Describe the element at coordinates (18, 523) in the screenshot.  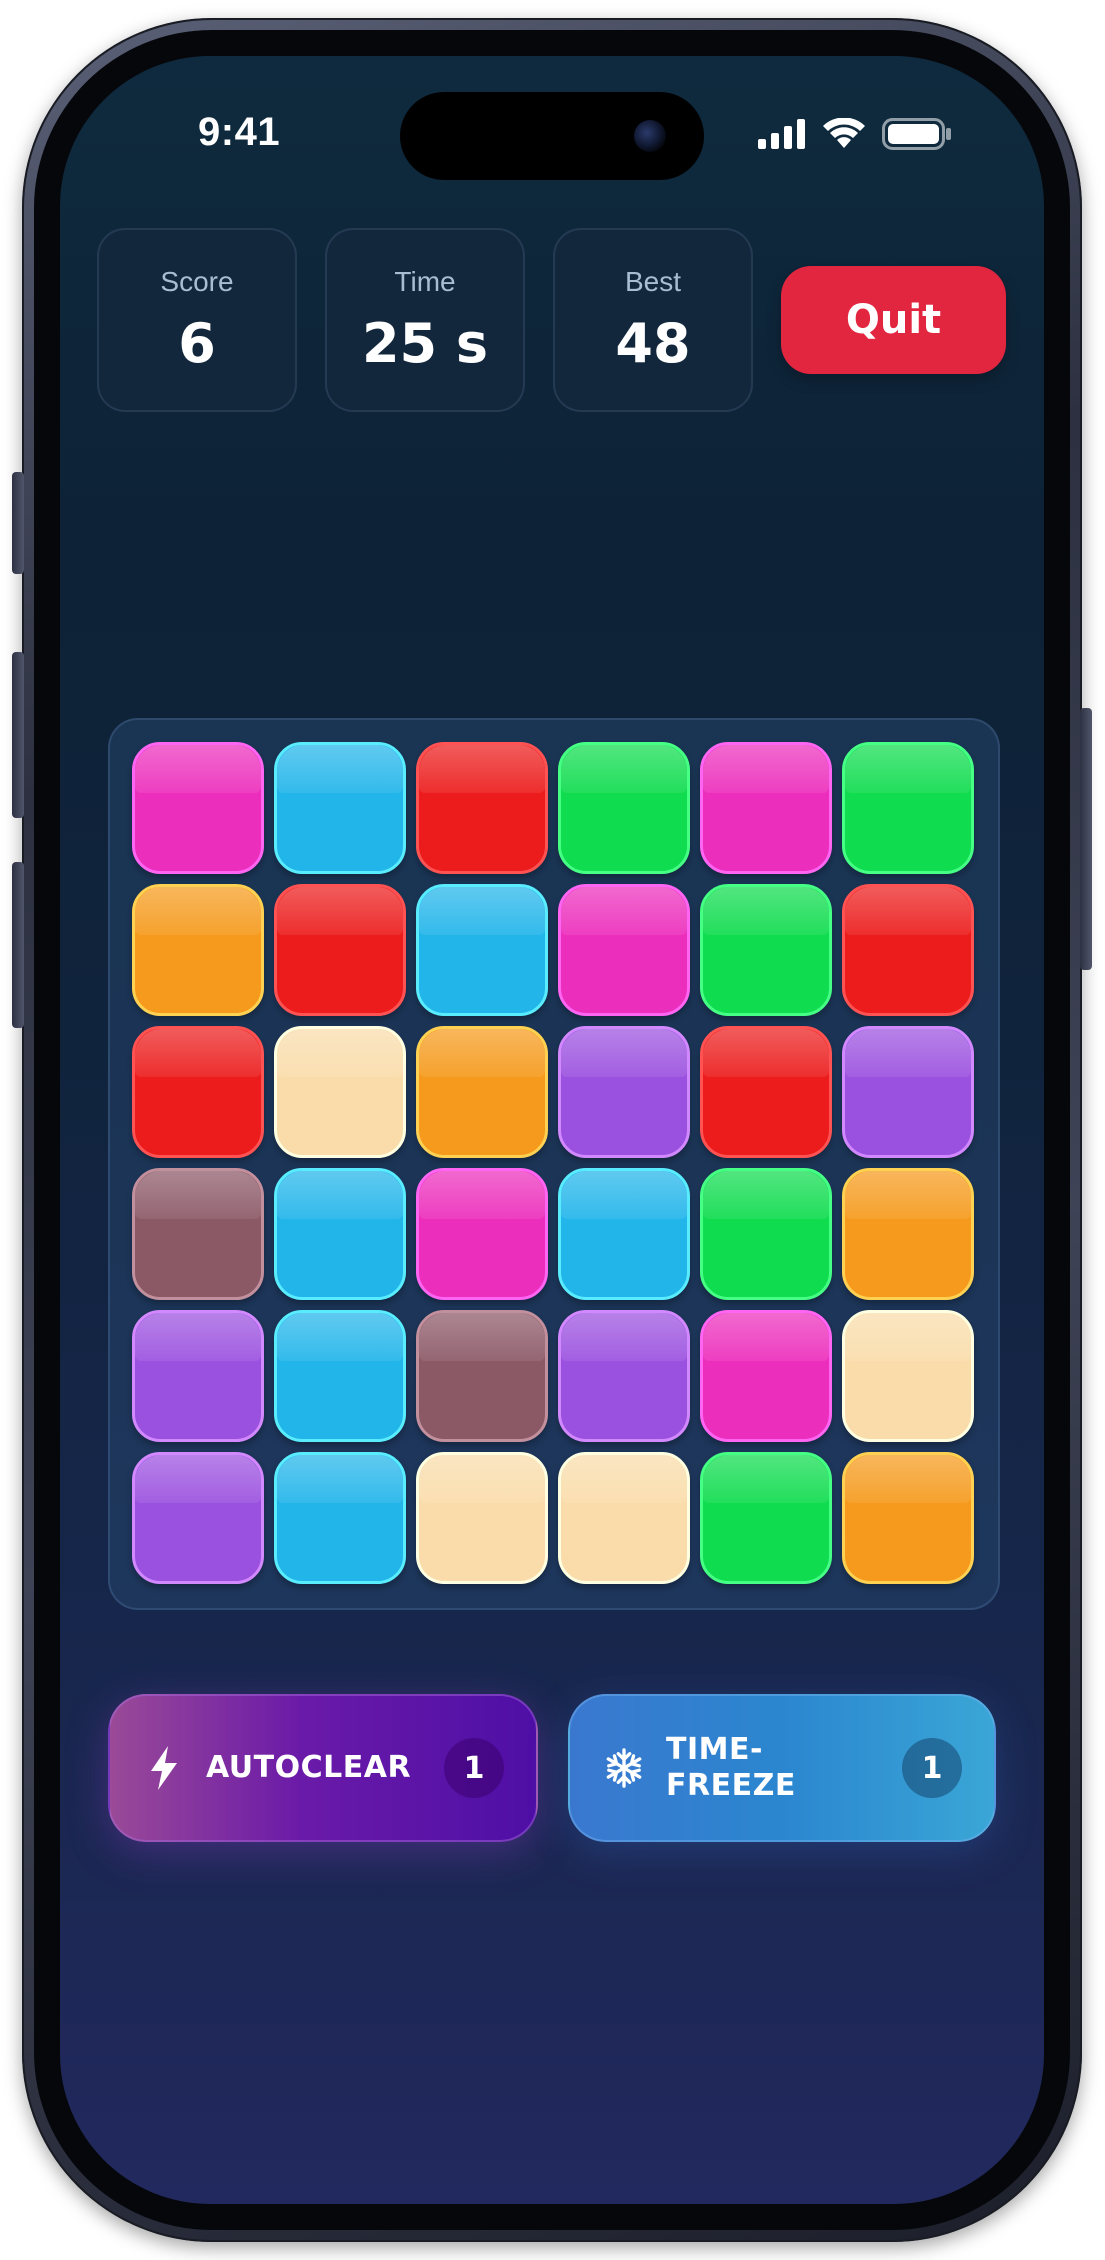
I see `action-button` at that location.